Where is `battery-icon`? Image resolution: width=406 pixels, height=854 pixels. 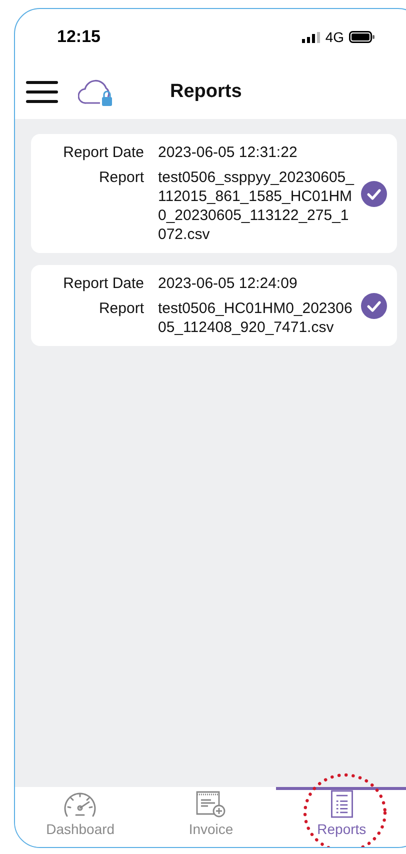 battery-icon is located at coordinates (362, 37).